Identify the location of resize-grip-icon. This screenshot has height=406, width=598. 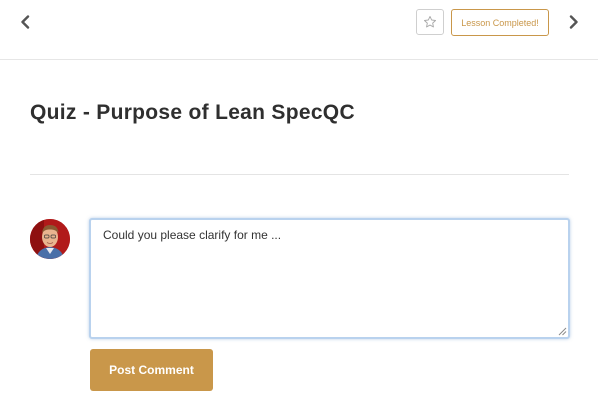
(562, 331).